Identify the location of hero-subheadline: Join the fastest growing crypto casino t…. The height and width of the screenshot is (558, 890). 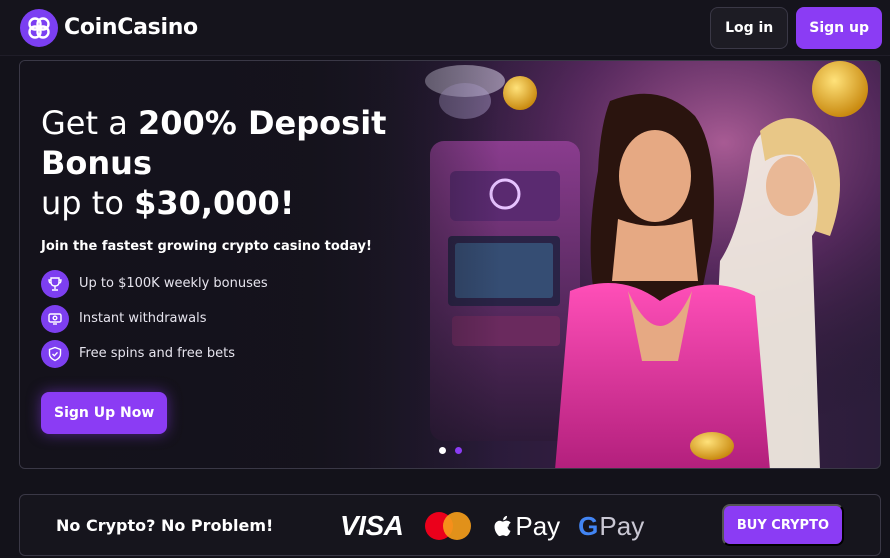
(206, 246).